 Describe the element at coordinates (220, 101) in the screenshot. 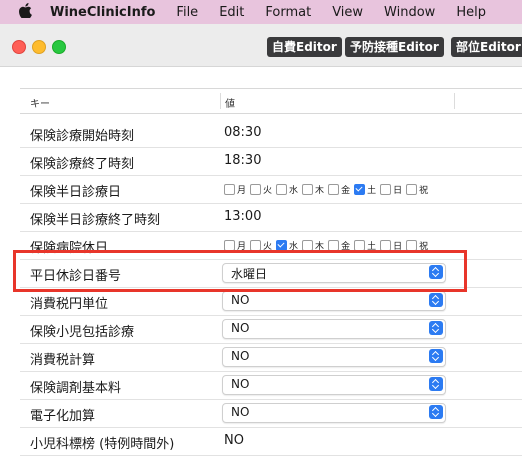

I see `column-divider` at that location.